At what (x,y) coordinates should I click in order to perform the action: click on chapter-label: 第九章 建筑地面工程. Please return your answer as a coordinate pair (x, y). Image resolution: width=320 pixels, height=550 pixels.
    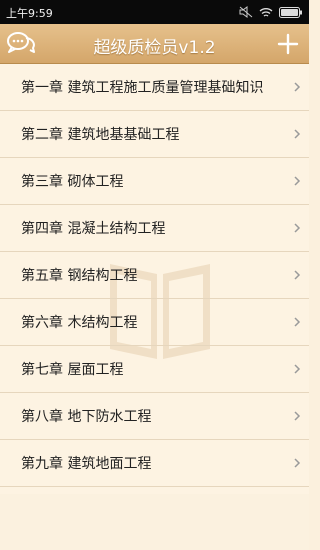
    Looking at the image, I should click on (86, 464).